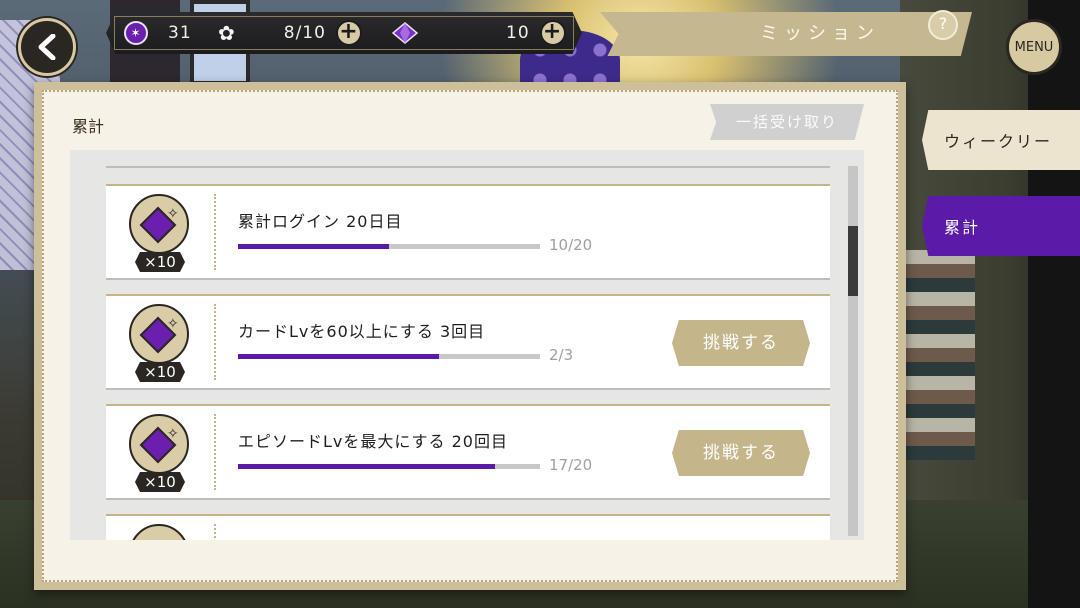 This screenshot has height=608, width=1080. What do you see at coordinates (962, 227) in the screenshot?
I see `tab-cumulative-label: 累計` at bounding box center [962, 227].